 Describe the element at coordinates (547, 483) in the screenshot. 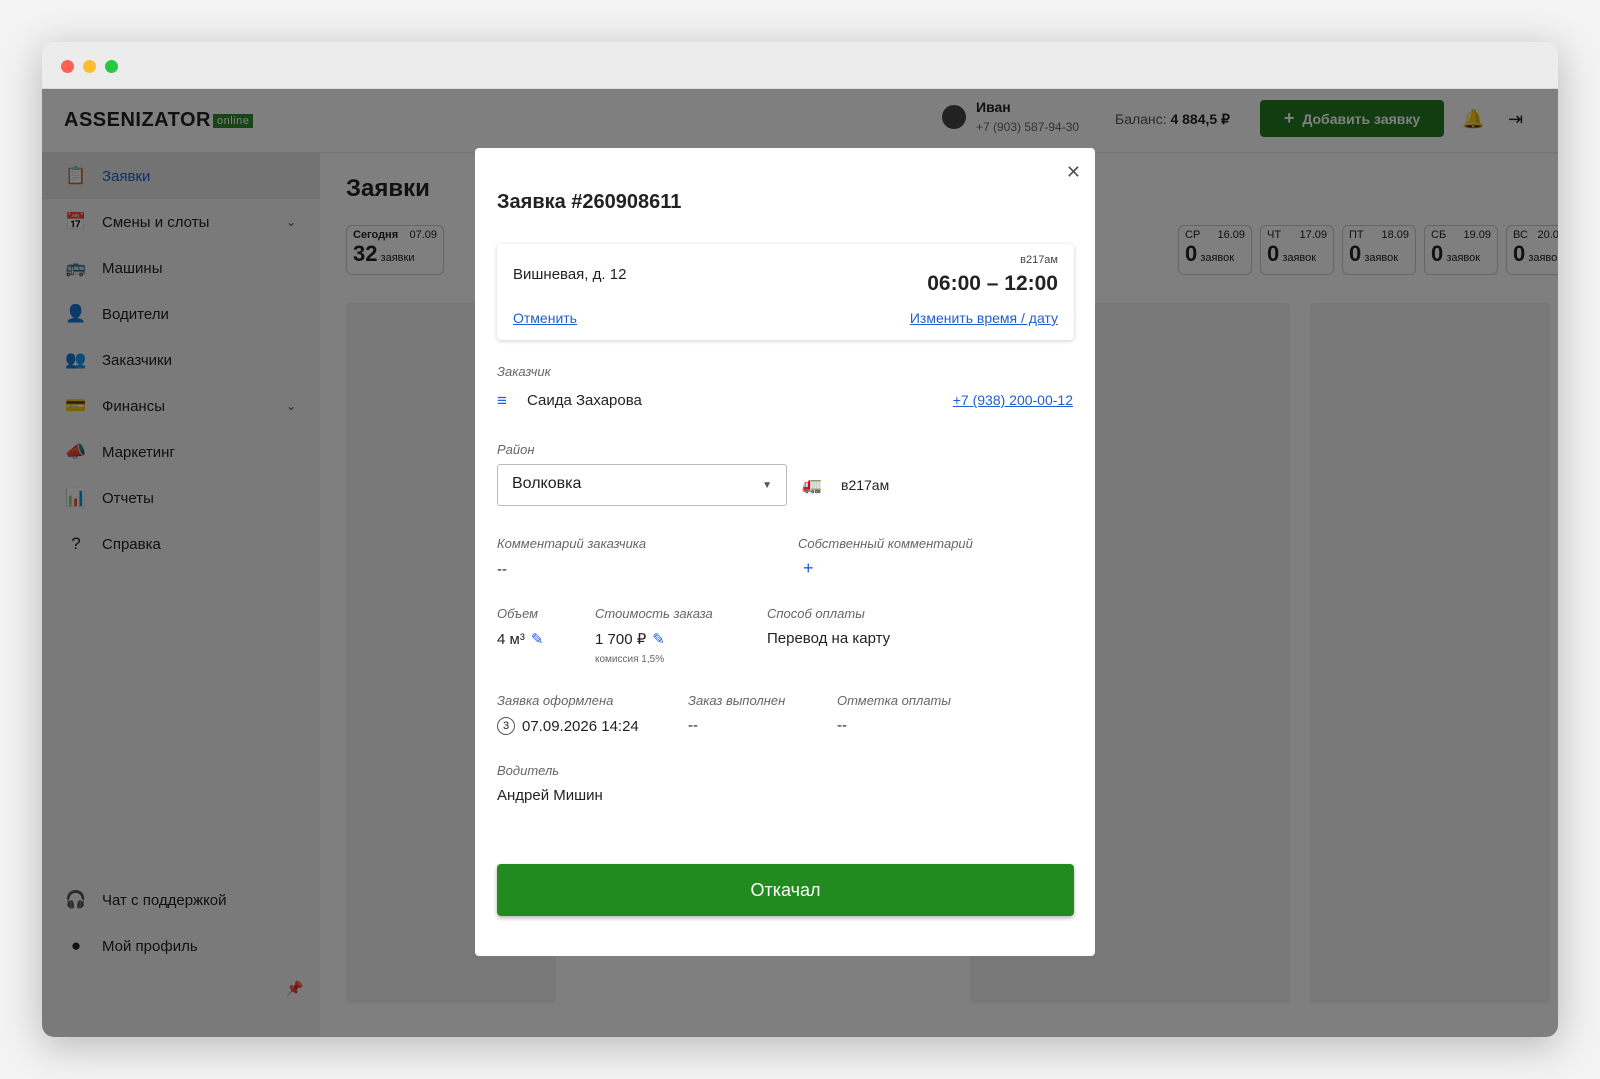

I see `district-select-value: Волковка` at that location.